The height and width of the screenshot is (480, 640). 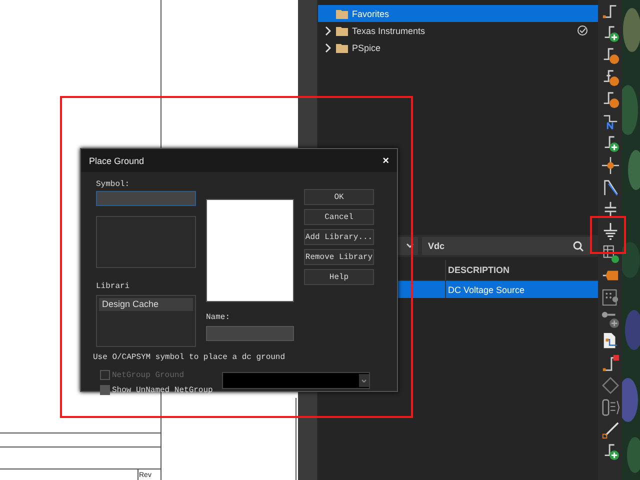 What do you see at coordinates (116, 161) in the screenshot?
I see `dialog-title: Place Ground` at bounding box center [116, 161].